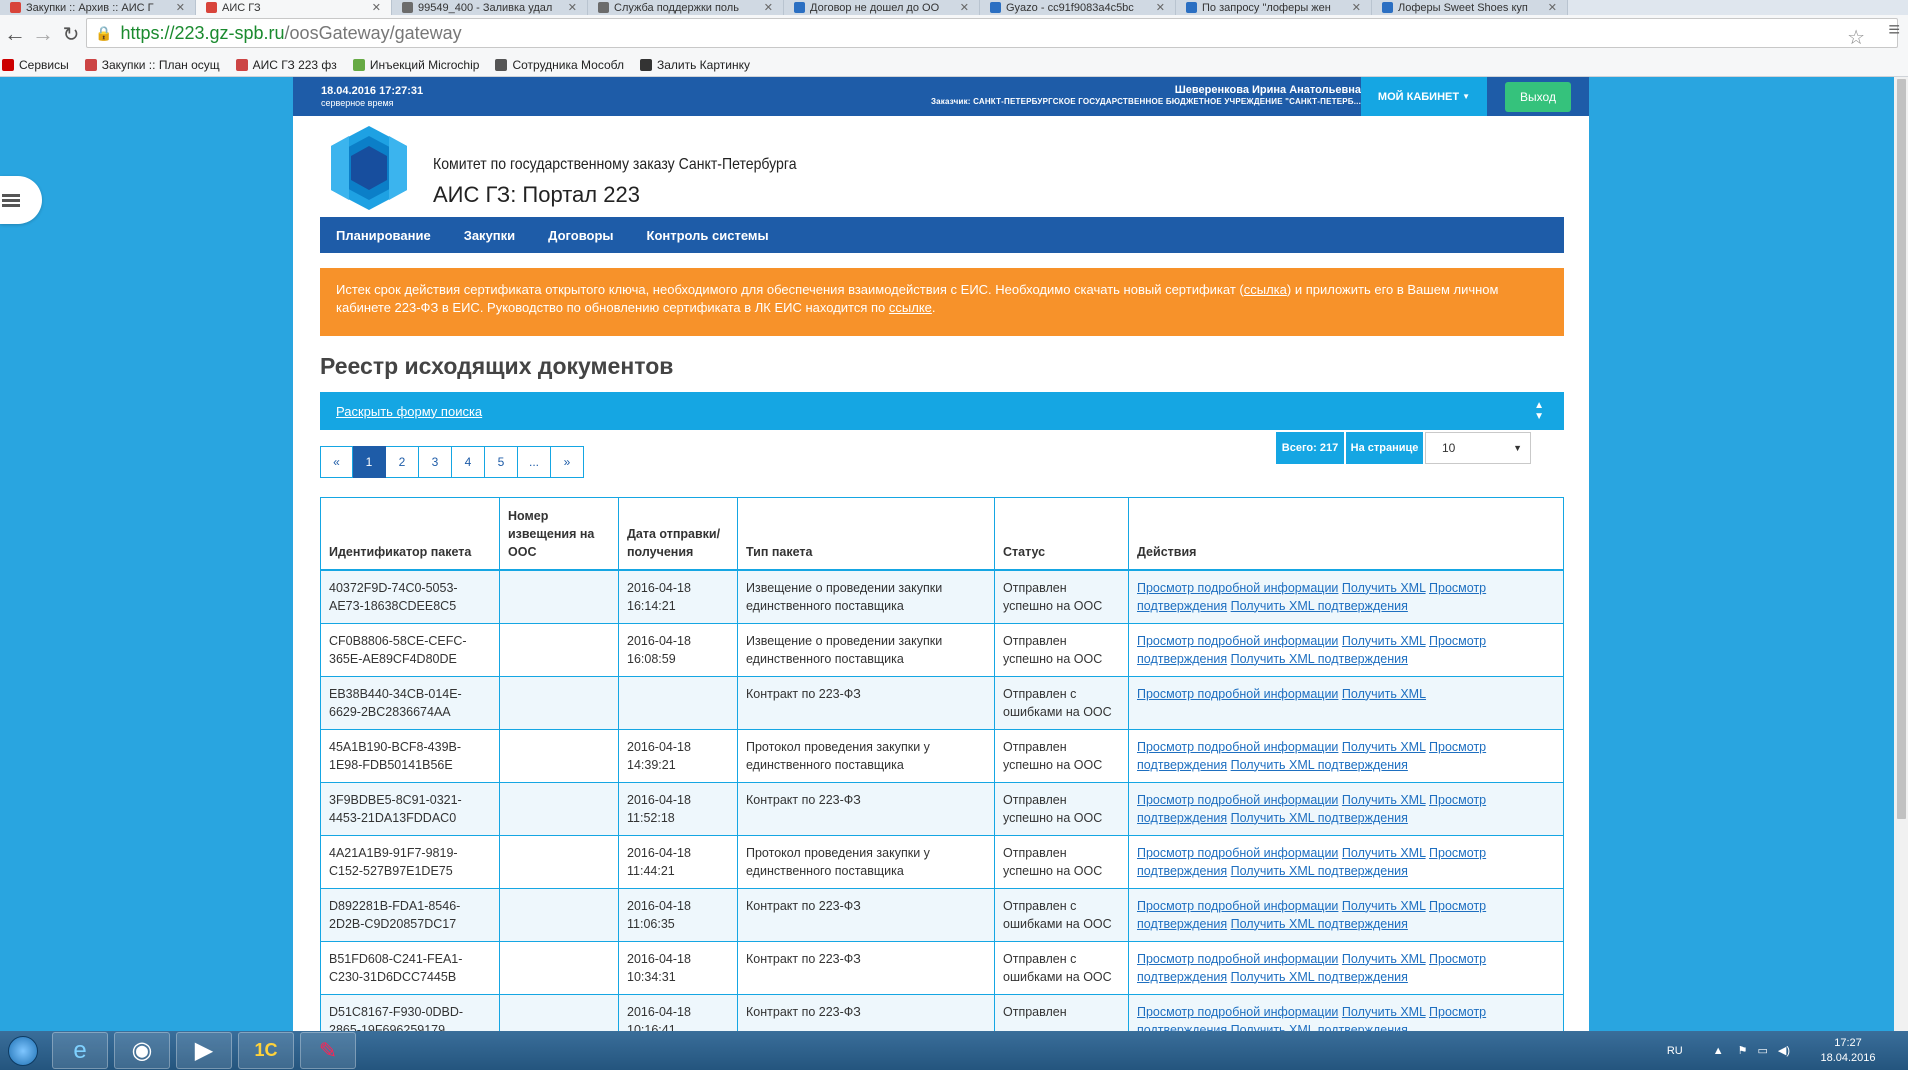  What do you see at coordinates (15, 34) in the screenshot?
I see `back-icon: ←` at bounding box center [15, 34].